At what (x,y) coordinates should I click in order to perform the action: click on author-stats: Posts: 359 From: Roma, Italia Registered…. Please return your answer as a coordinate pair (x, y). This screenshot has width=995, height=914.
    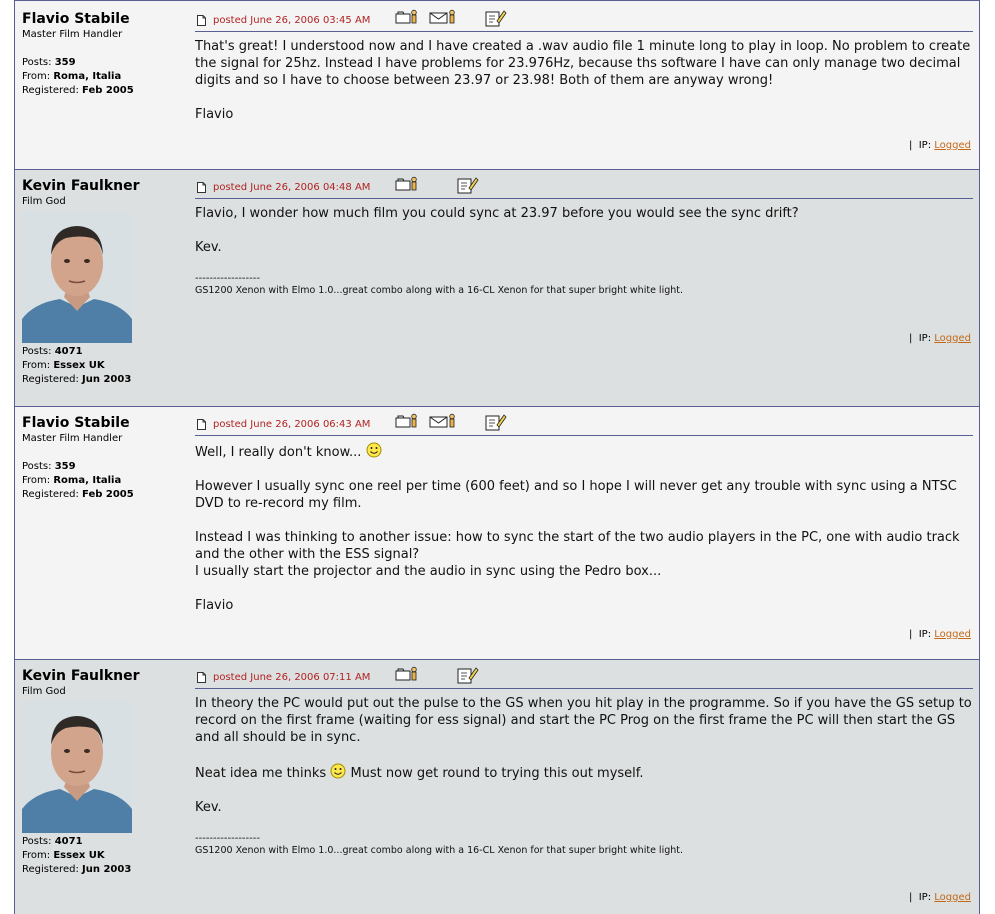
    Looking at the image, I should click on (102, 77).